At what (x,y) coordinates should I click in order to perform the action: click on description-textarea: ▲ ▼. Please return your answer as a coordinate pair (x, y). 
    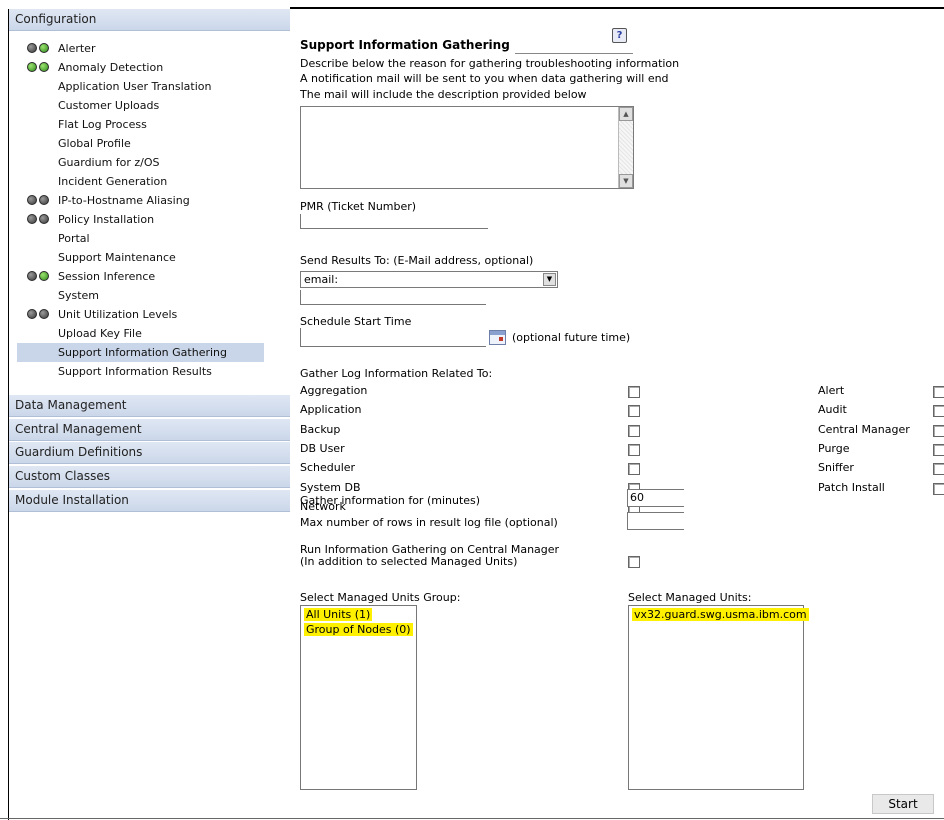
    Looking at the image, I should click on (467, 147).